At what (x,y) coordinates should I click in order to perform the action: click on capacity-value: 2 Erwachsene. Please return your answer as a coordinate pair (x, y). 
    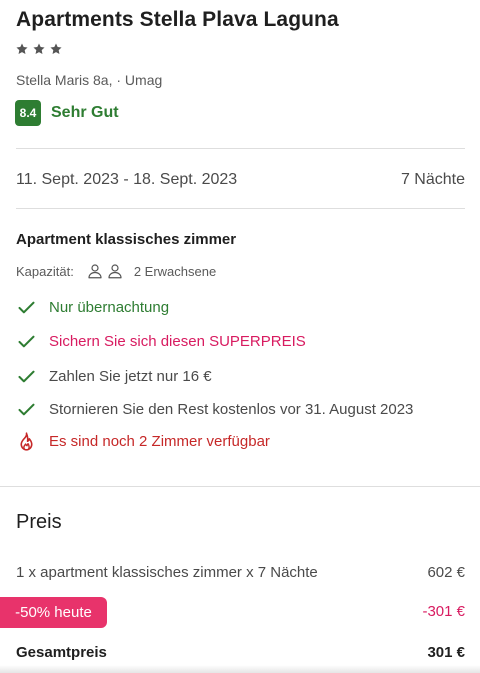
    Looking at the image, I should click on (175, 271).